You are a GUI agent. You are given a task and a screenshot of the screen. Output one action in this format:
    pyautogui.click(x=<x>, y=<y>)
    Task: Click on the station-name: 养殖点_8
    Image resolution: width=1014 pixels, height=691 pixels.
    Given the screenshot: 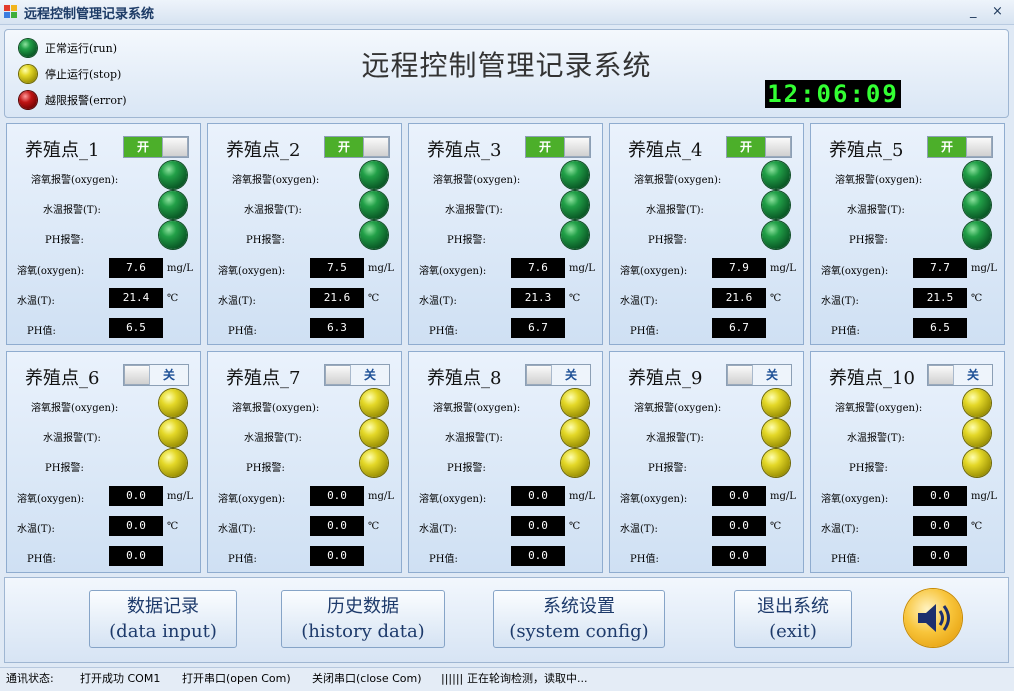 What is the action you would take?
    pyautogui.click(x=464, y=378)
    